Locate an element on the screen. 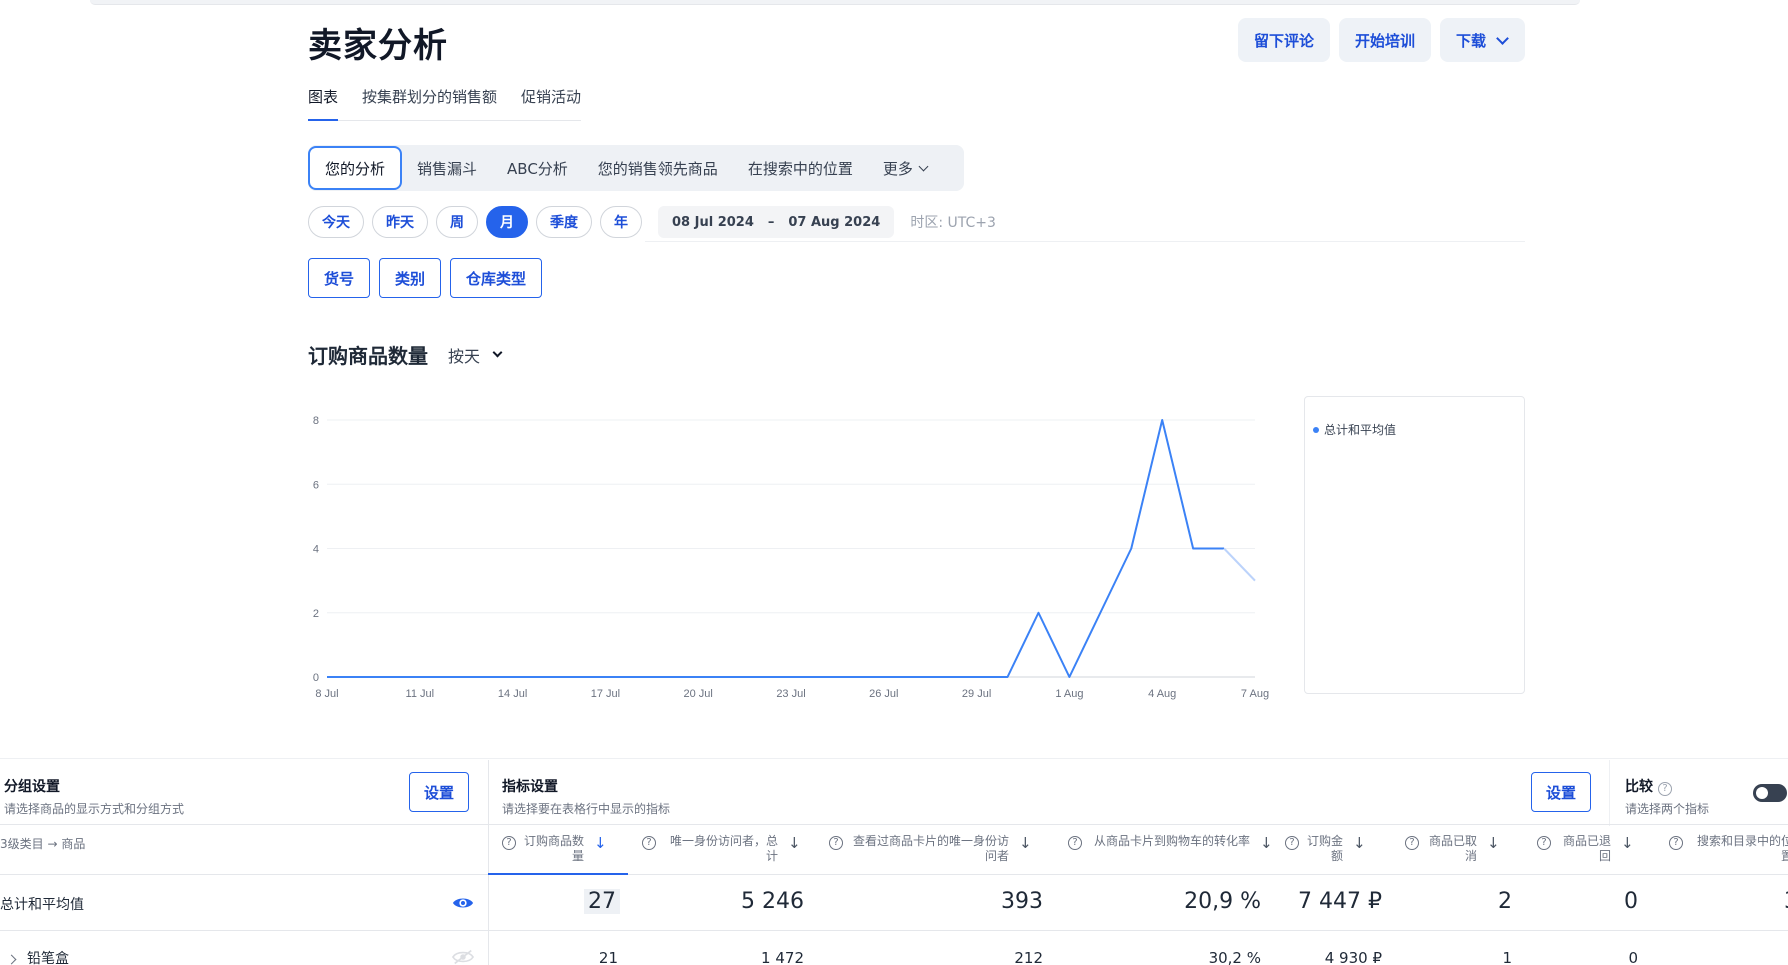 The height and width of the screenshot is (965, 1788). filter-category-button: 类别 is located at coordinates (410, 278).